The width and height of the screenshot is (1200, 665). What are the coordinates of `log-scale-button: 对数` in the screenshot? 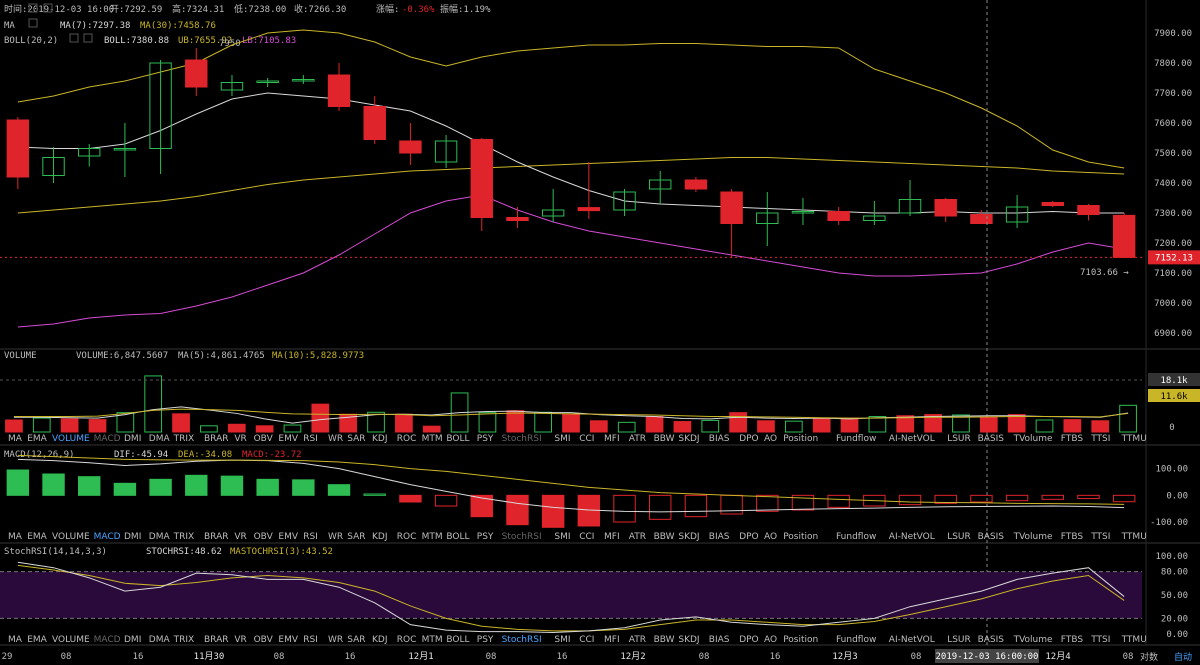 It's located at (1149, 657).